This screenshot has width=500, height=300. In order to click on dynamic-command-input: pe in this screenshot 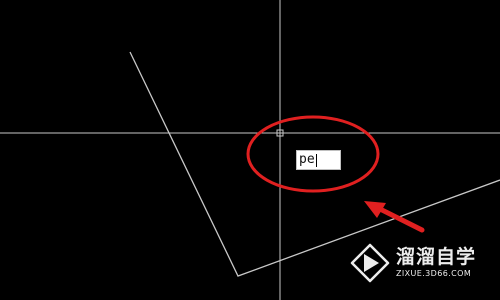, I will do `click(318, 160)`.